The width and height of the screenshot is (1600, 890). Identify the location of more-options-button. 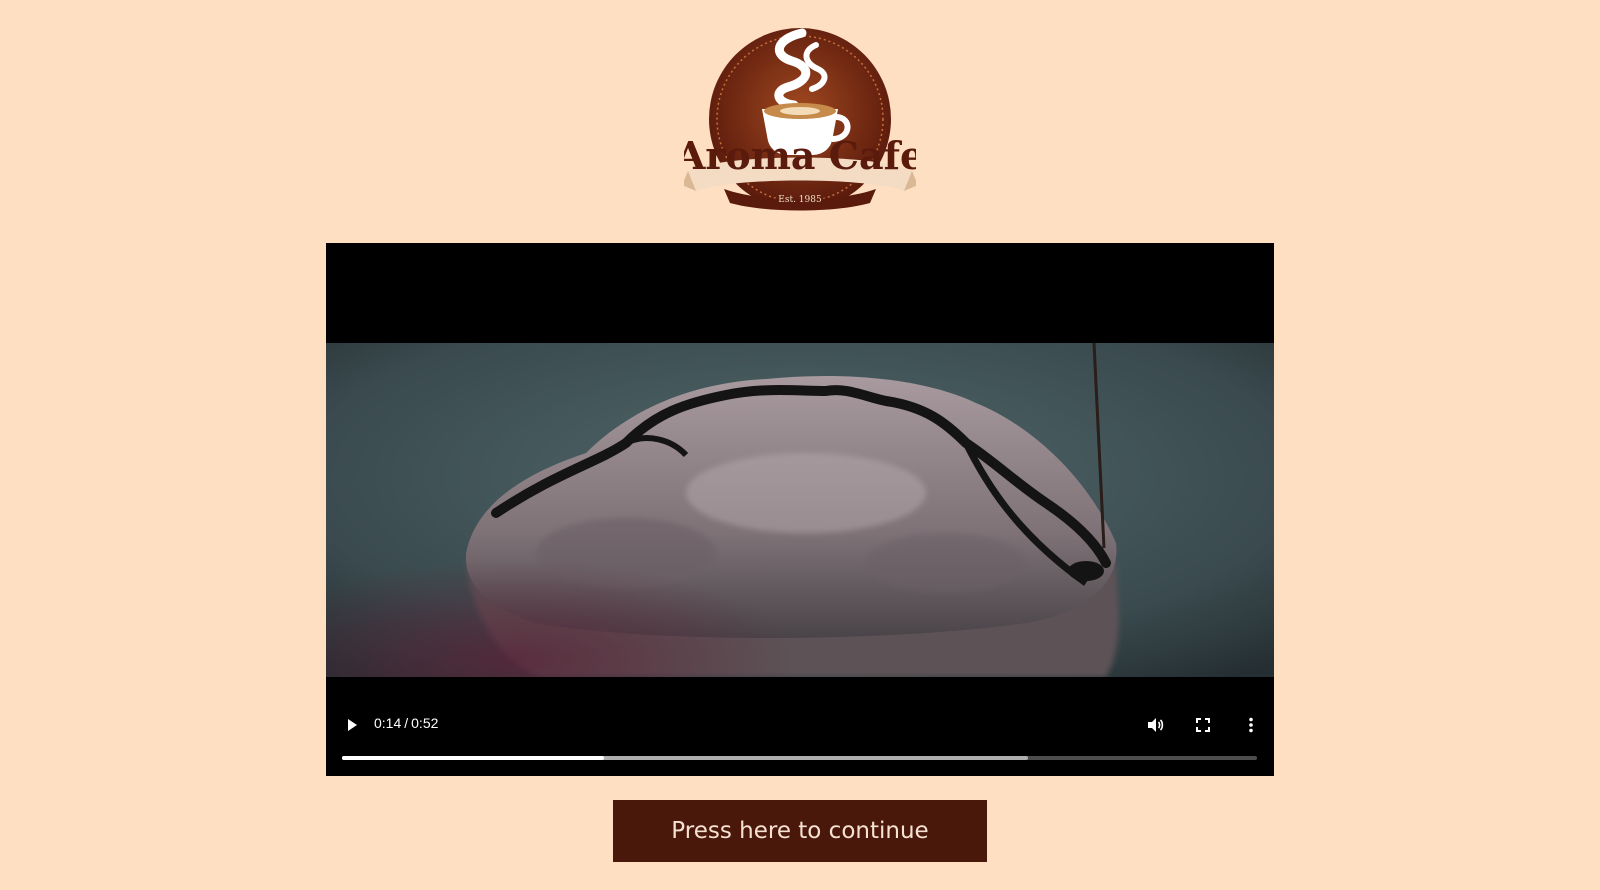
(1251, 725).